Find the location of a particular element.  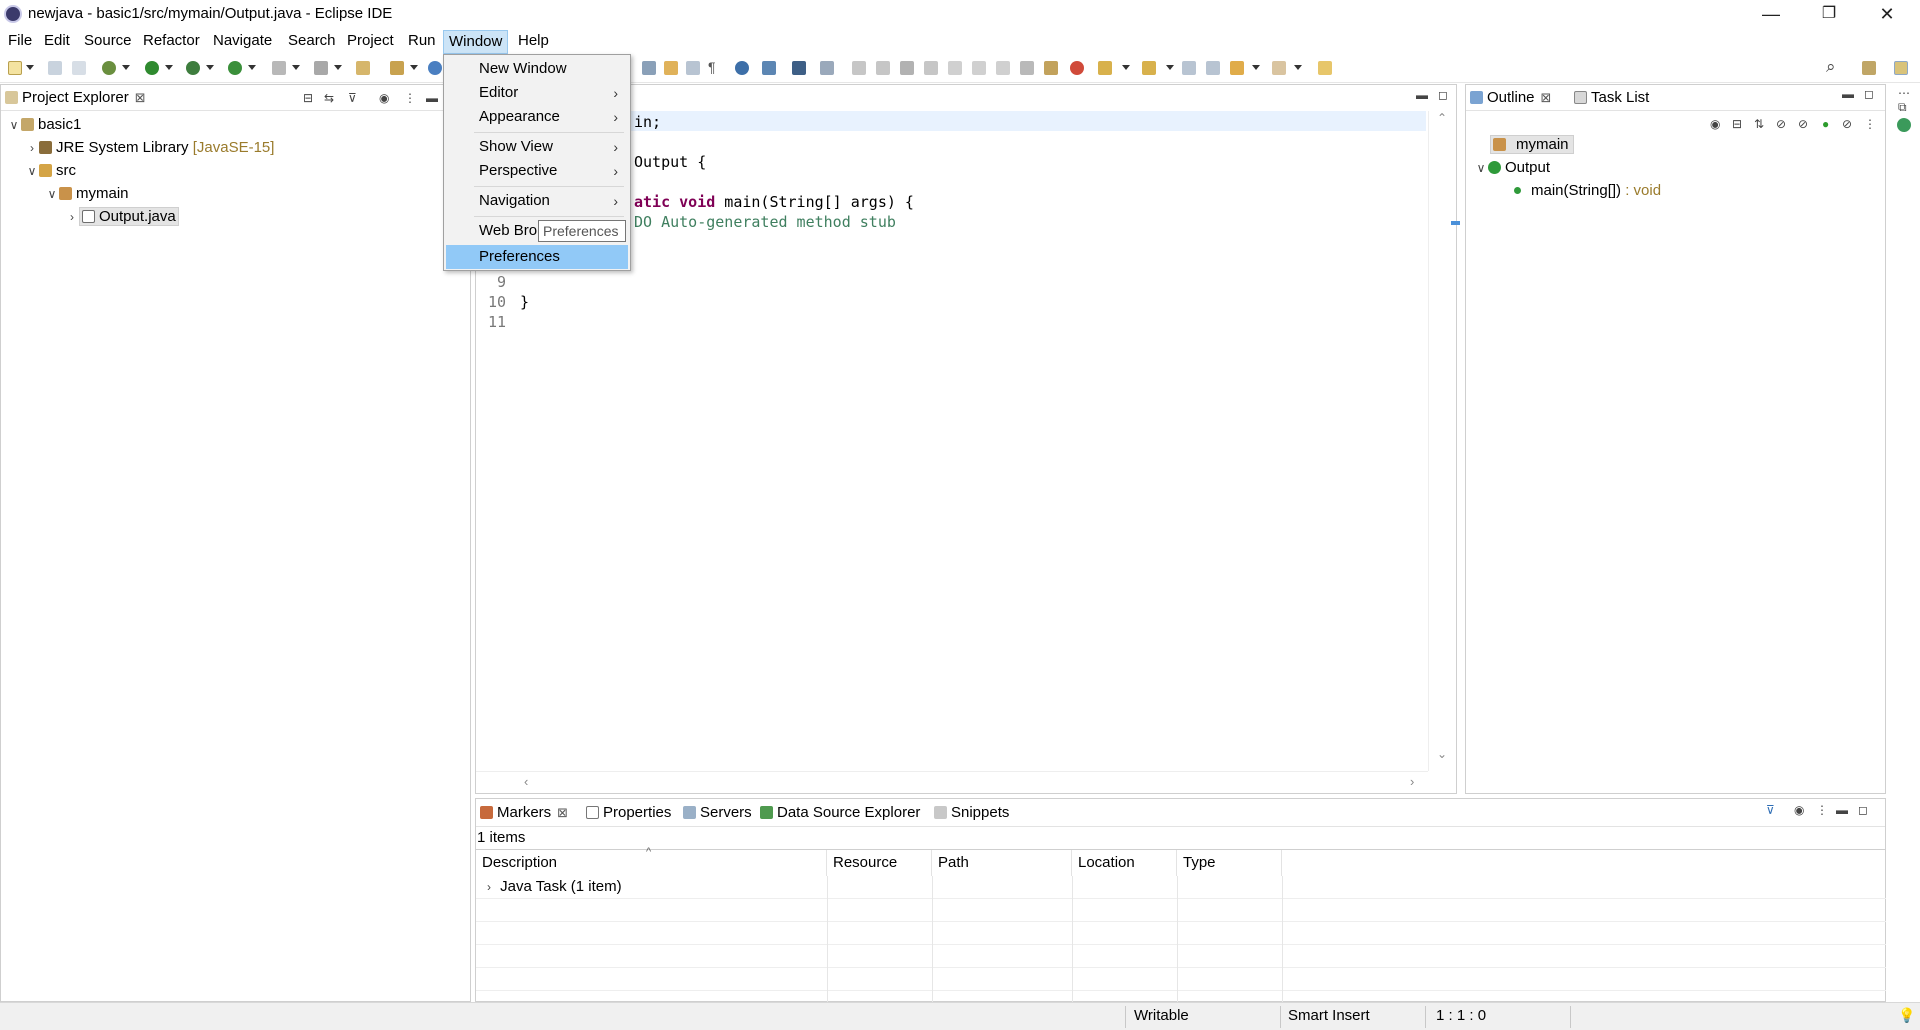

save-icon is located at coordinates (55, 68).